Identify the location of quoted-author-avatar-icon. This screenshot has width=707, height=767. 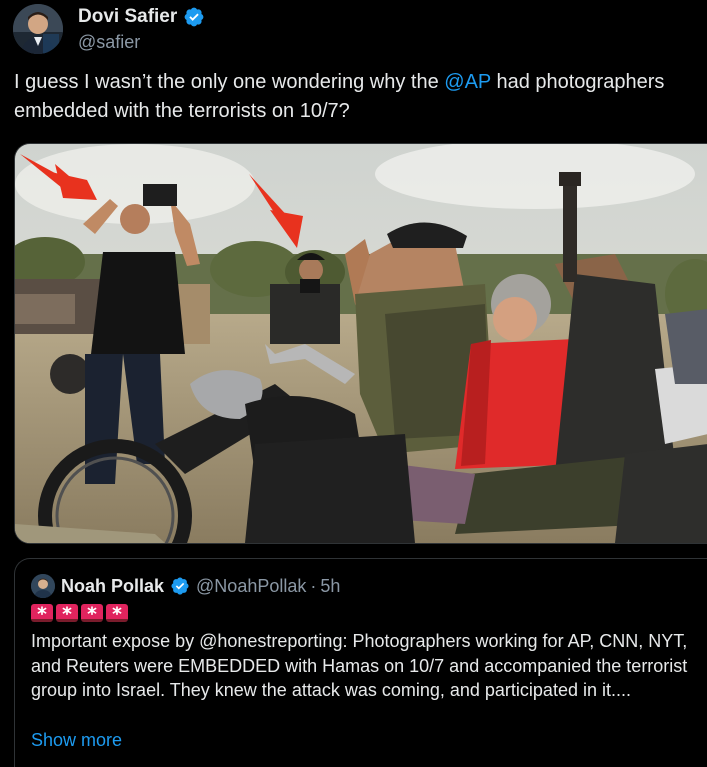
(43, 586).